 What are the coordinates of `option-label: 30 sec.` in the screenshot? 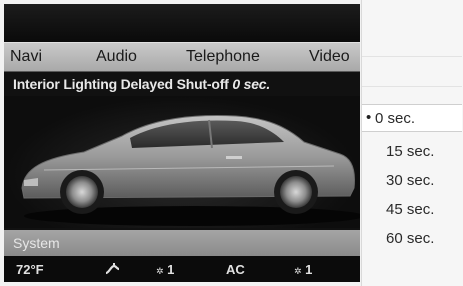 It's located at (410, 180).